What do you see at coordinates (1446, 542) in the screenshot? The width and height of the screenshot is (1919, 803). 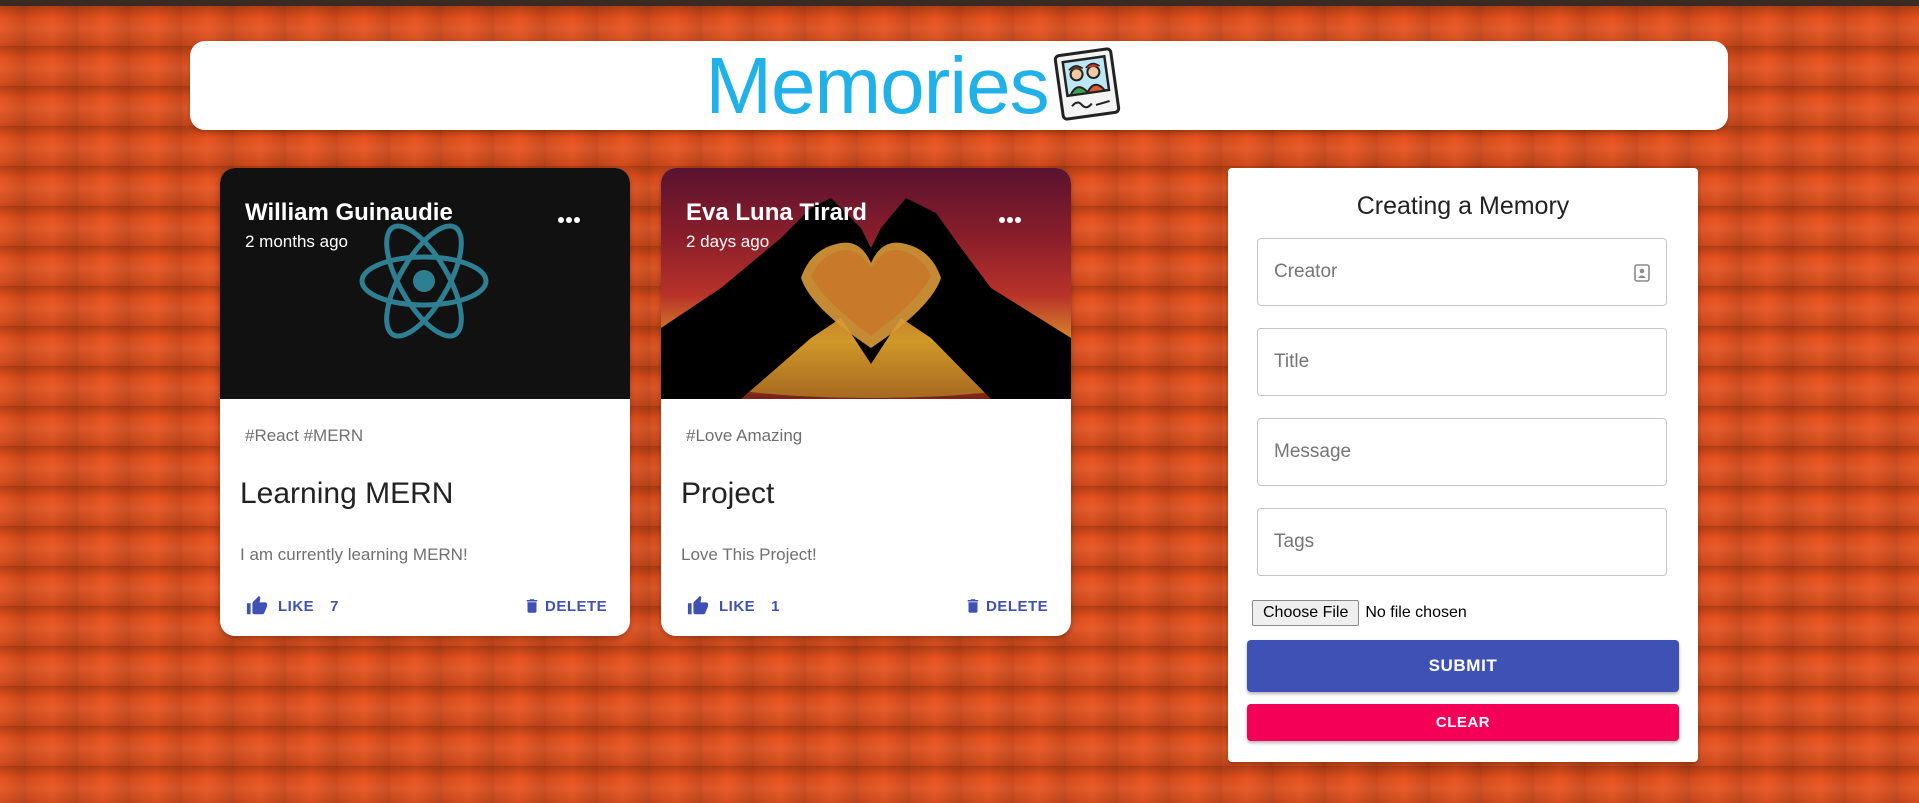 I see `tags-input` at bounding box center [1446, 542].